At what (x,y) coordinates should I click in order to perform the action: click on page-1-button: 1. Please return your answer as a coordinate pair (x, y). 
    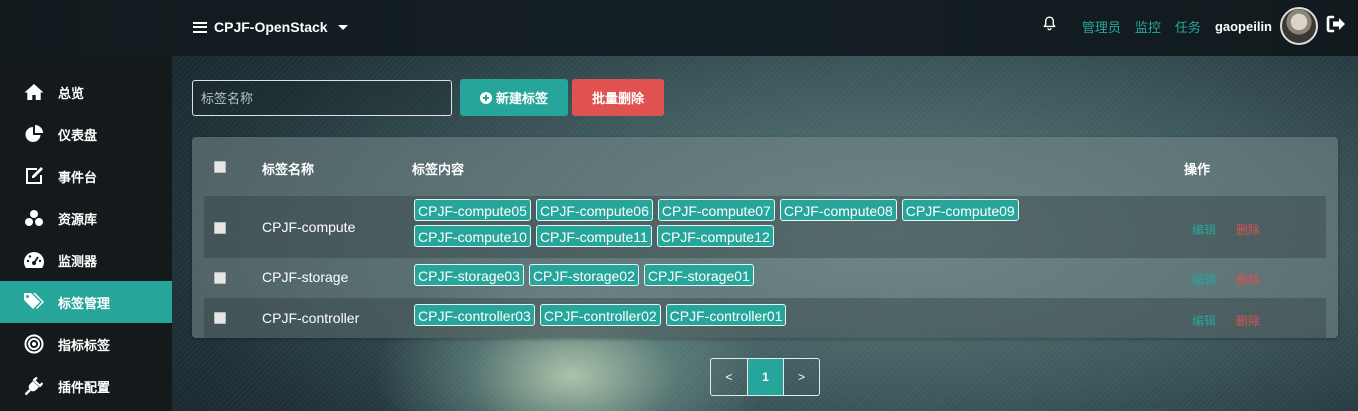
    Looking at the image, I should click on (765, 377).